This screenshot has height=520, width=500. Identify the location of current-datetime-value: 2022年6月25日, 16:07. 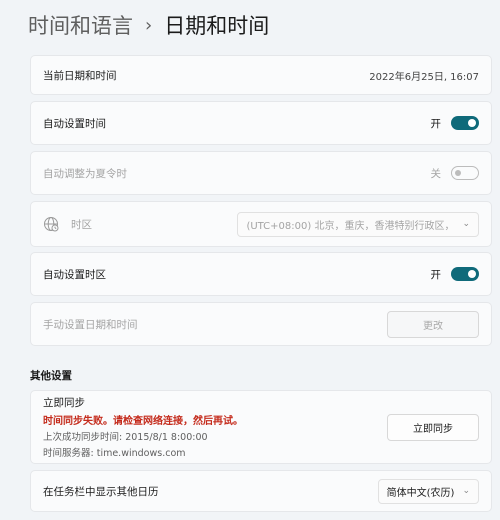
(424, 77).